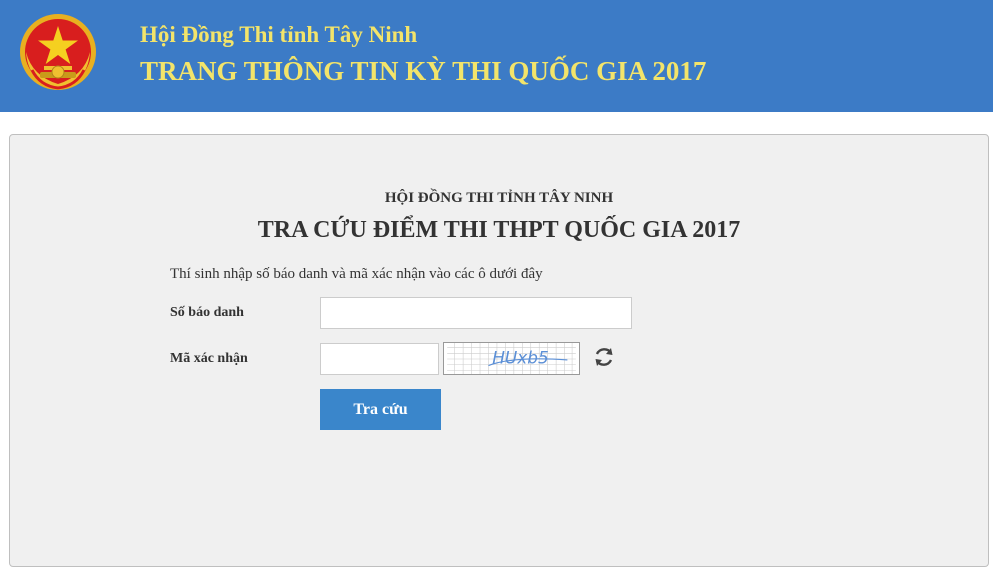  What do you see at coordinates (499, 230) in the screenshot?
I see `form-title: TRA CỨU ĐIỂM THI THPT QUỐC GIA 2017` at bounding box center [499, 230].